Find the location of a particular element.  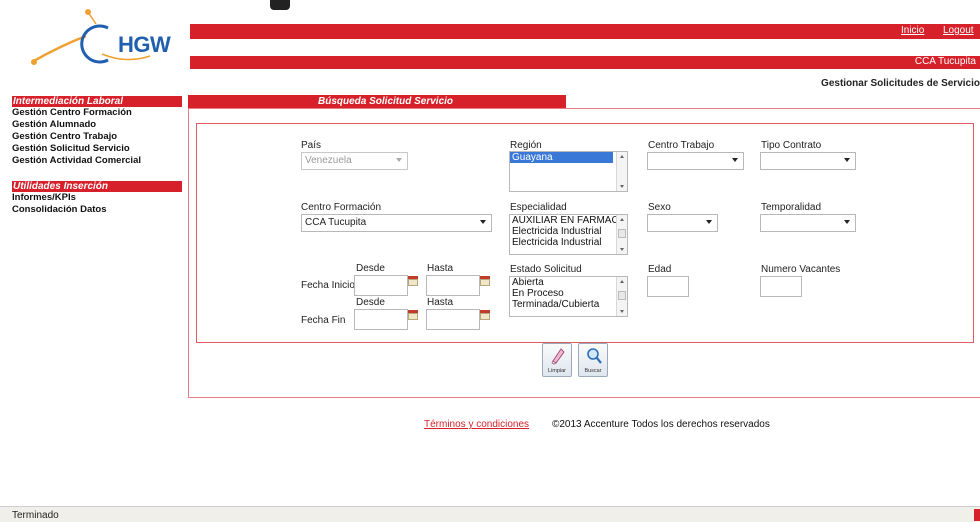

fecha-inicio-hasta-label: Hasta is located at coordinates (440, 268).